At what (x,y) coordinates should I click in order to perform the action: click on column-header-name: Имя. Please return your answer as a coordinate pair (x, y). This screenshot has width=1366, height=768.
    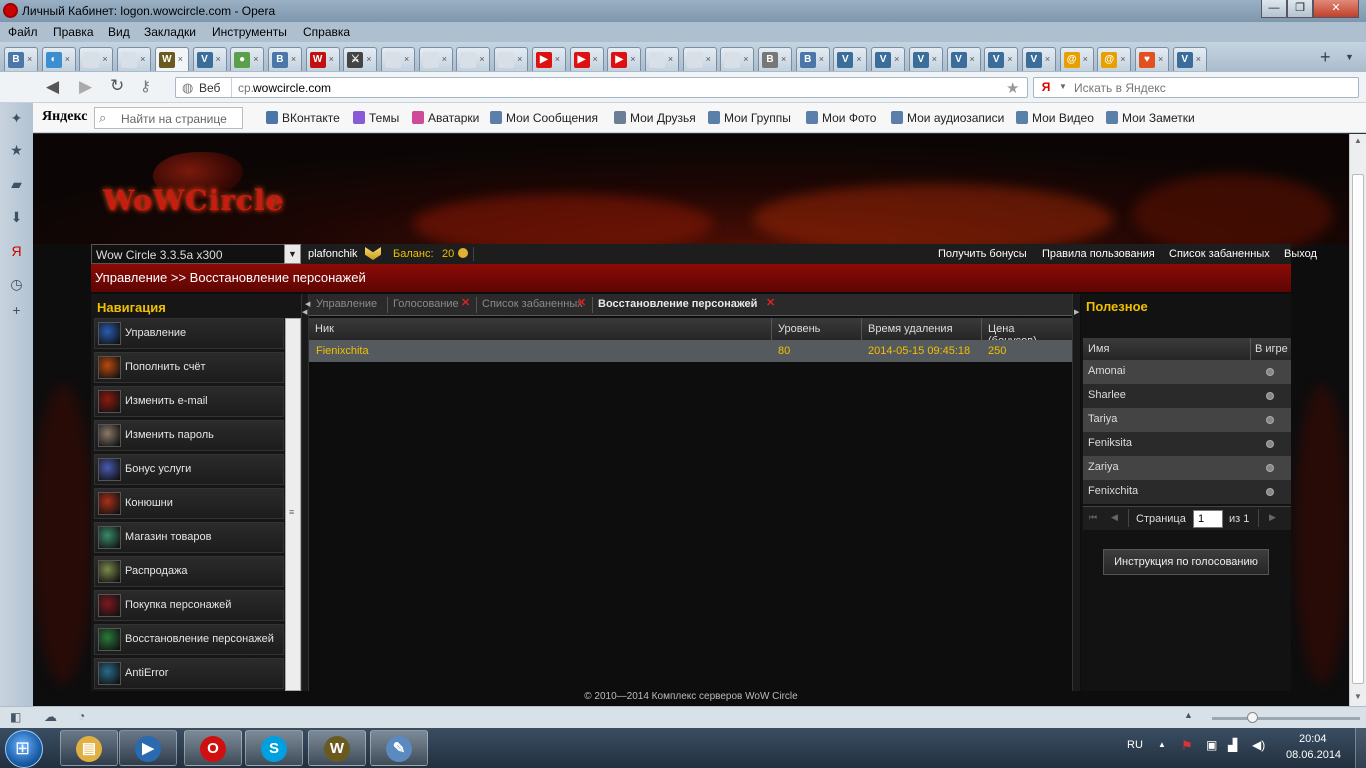
    Looking at the image, I should click on (1098, 349).